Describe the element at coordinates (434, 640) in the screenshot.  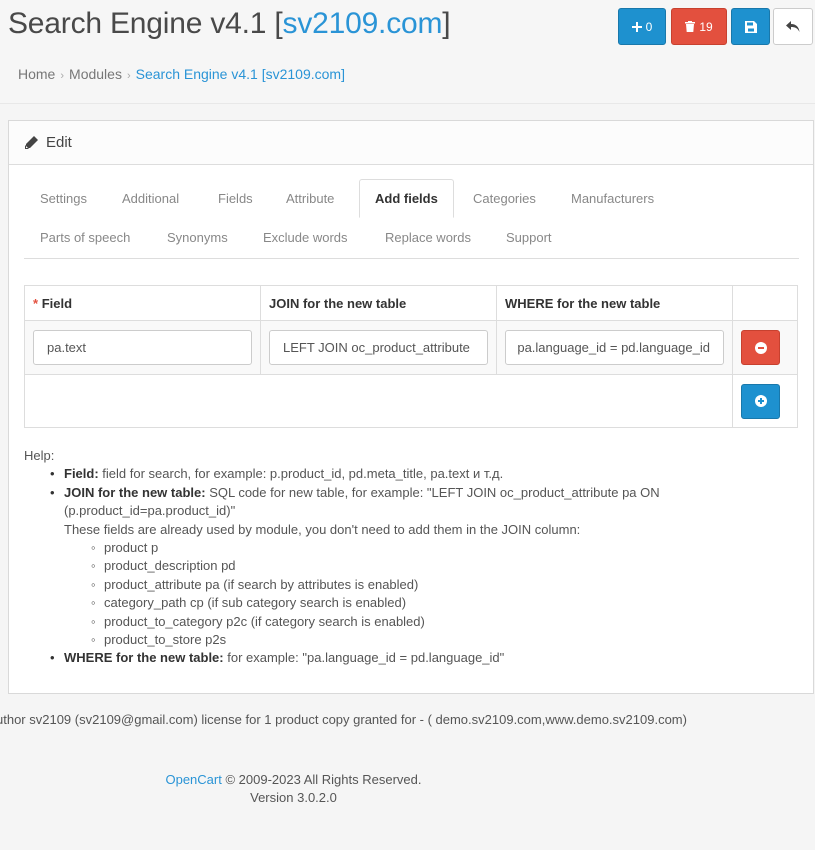
I see `list-item: product_to_store p2s` at that location.